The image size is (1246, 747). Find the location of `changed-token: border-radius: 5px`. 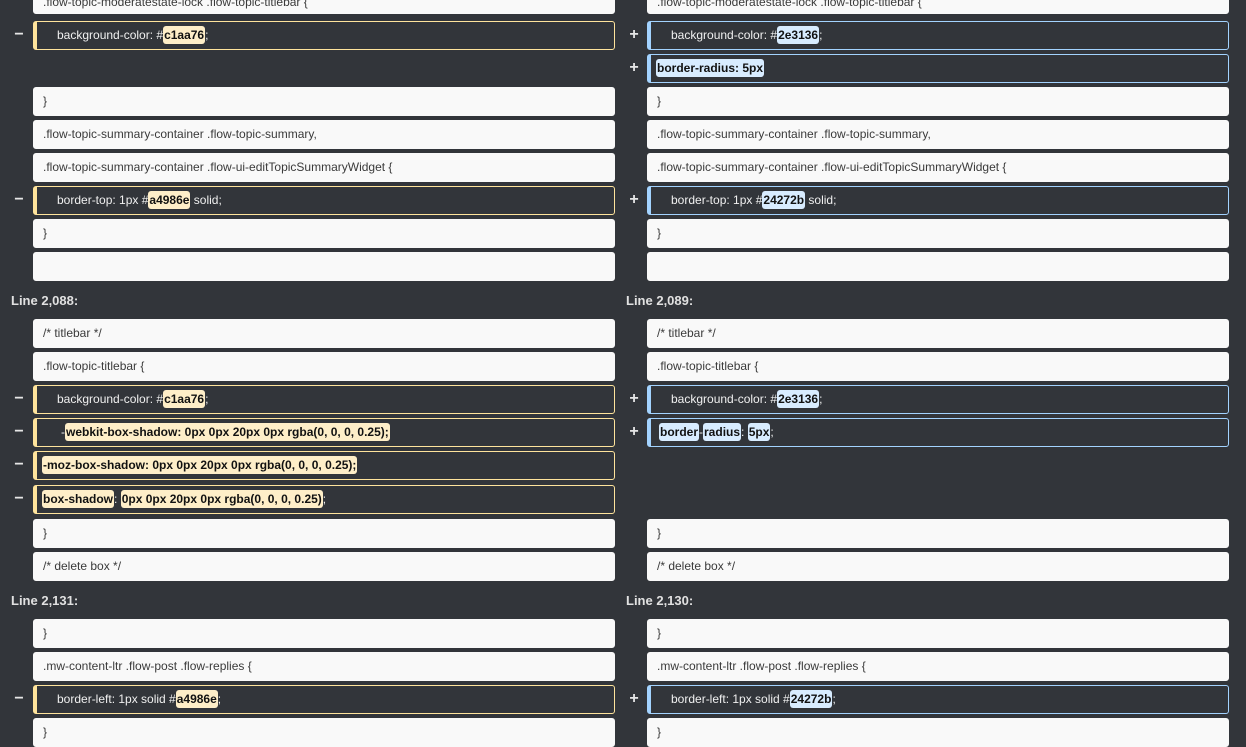

changed-token: border-radius: 5px is located at coordinates (710, 68).